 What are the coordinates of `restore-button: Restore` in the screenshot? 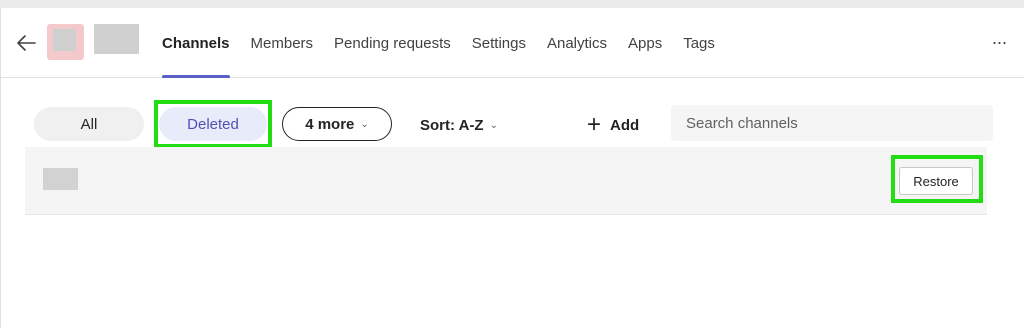 It's located at (936, 181).